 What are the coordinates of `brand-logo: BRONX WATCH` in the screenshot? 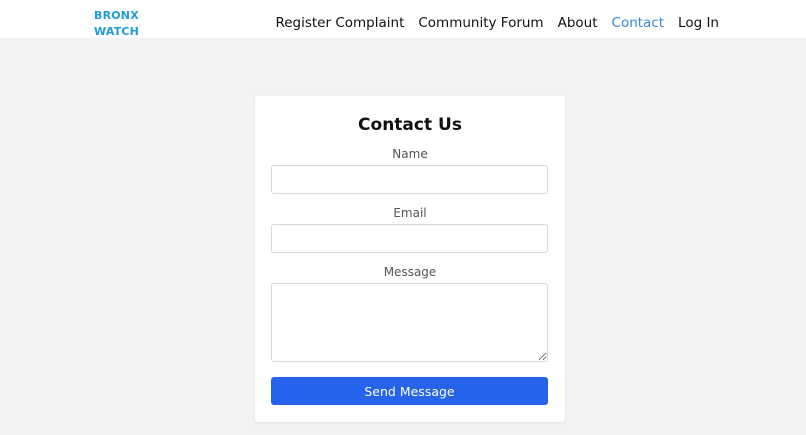 It's located at (116, 24).